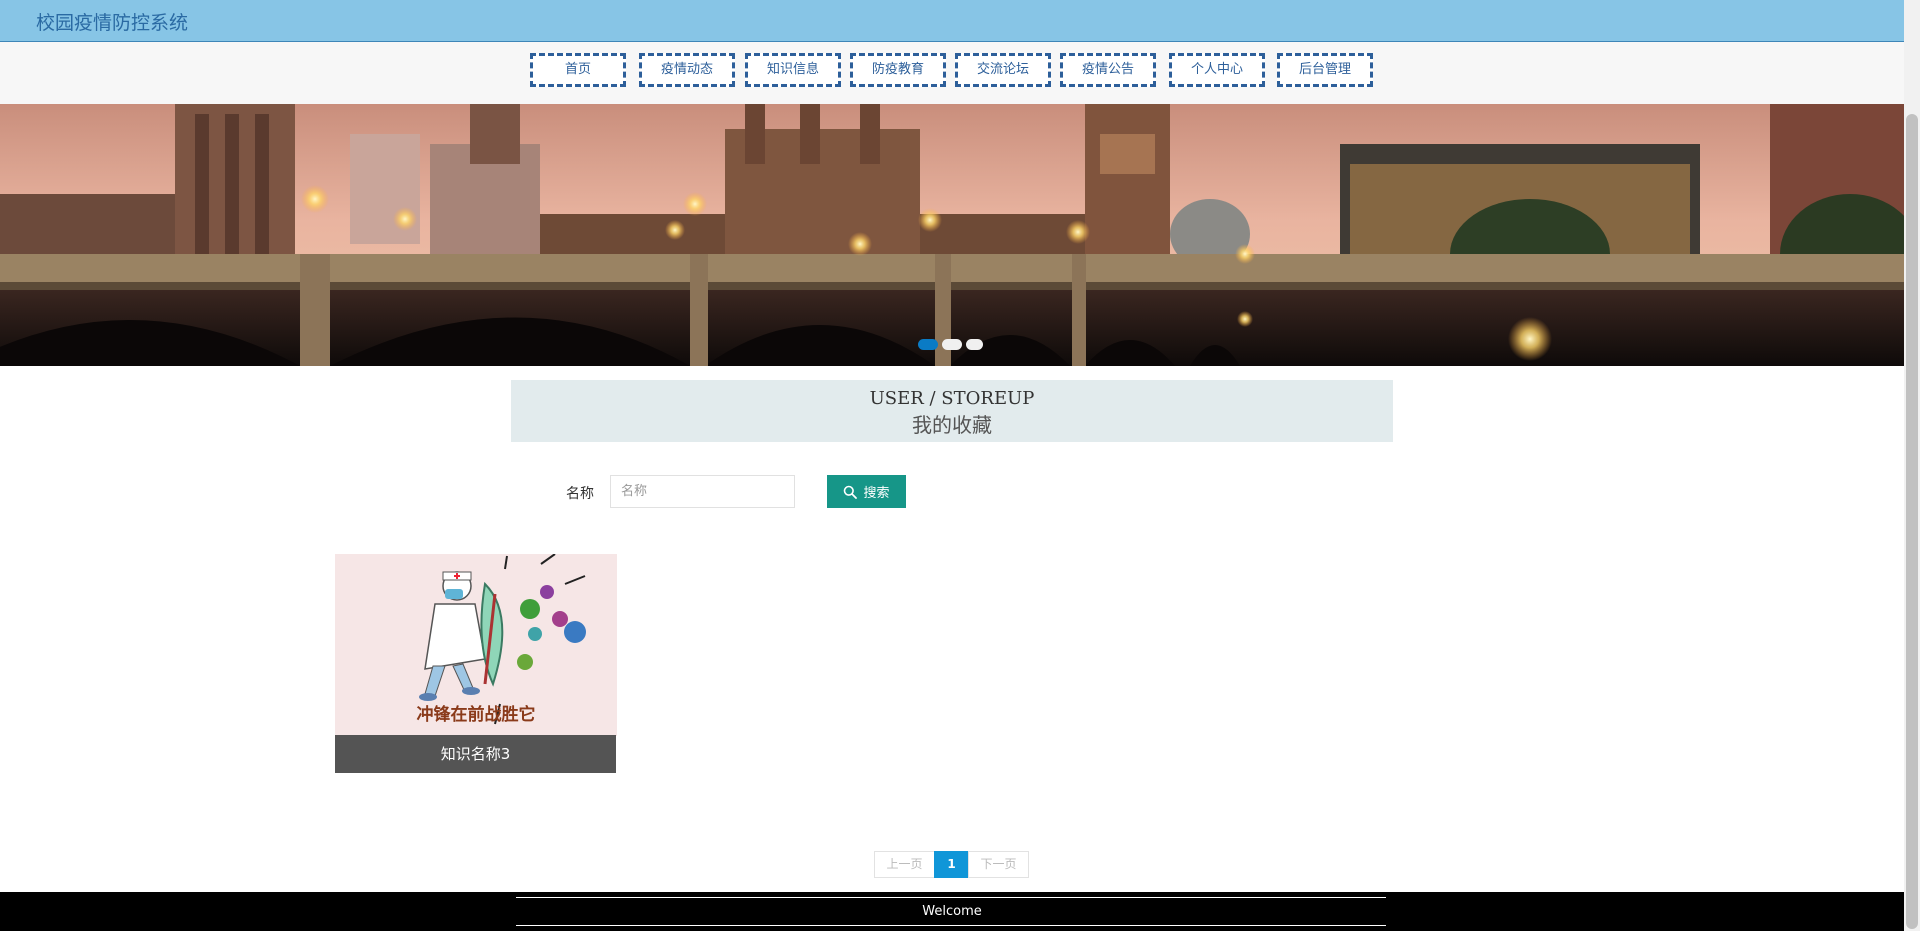 The width and height of the screenshot is (1920, 931). What do you see at coordinates (951, 925) in the screenshot?
I see `footer-divider-bottom` at bounding box center [951, 925].